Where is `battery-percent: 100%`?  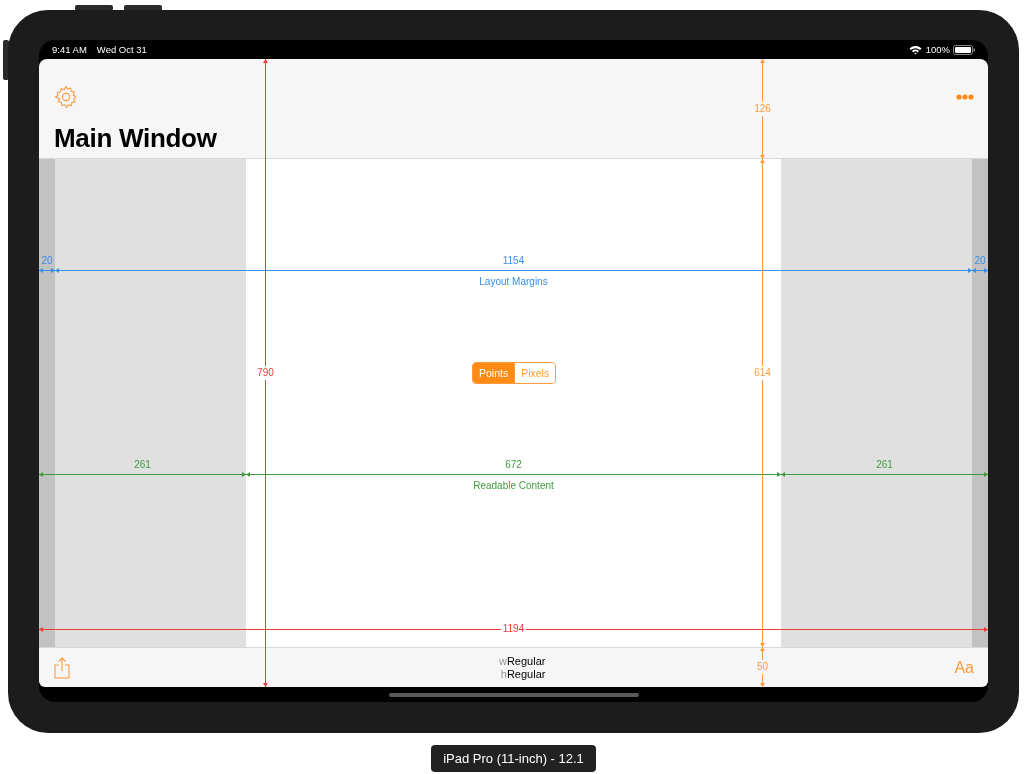 battery-percent: 100% is located at coordinates (937, 49).